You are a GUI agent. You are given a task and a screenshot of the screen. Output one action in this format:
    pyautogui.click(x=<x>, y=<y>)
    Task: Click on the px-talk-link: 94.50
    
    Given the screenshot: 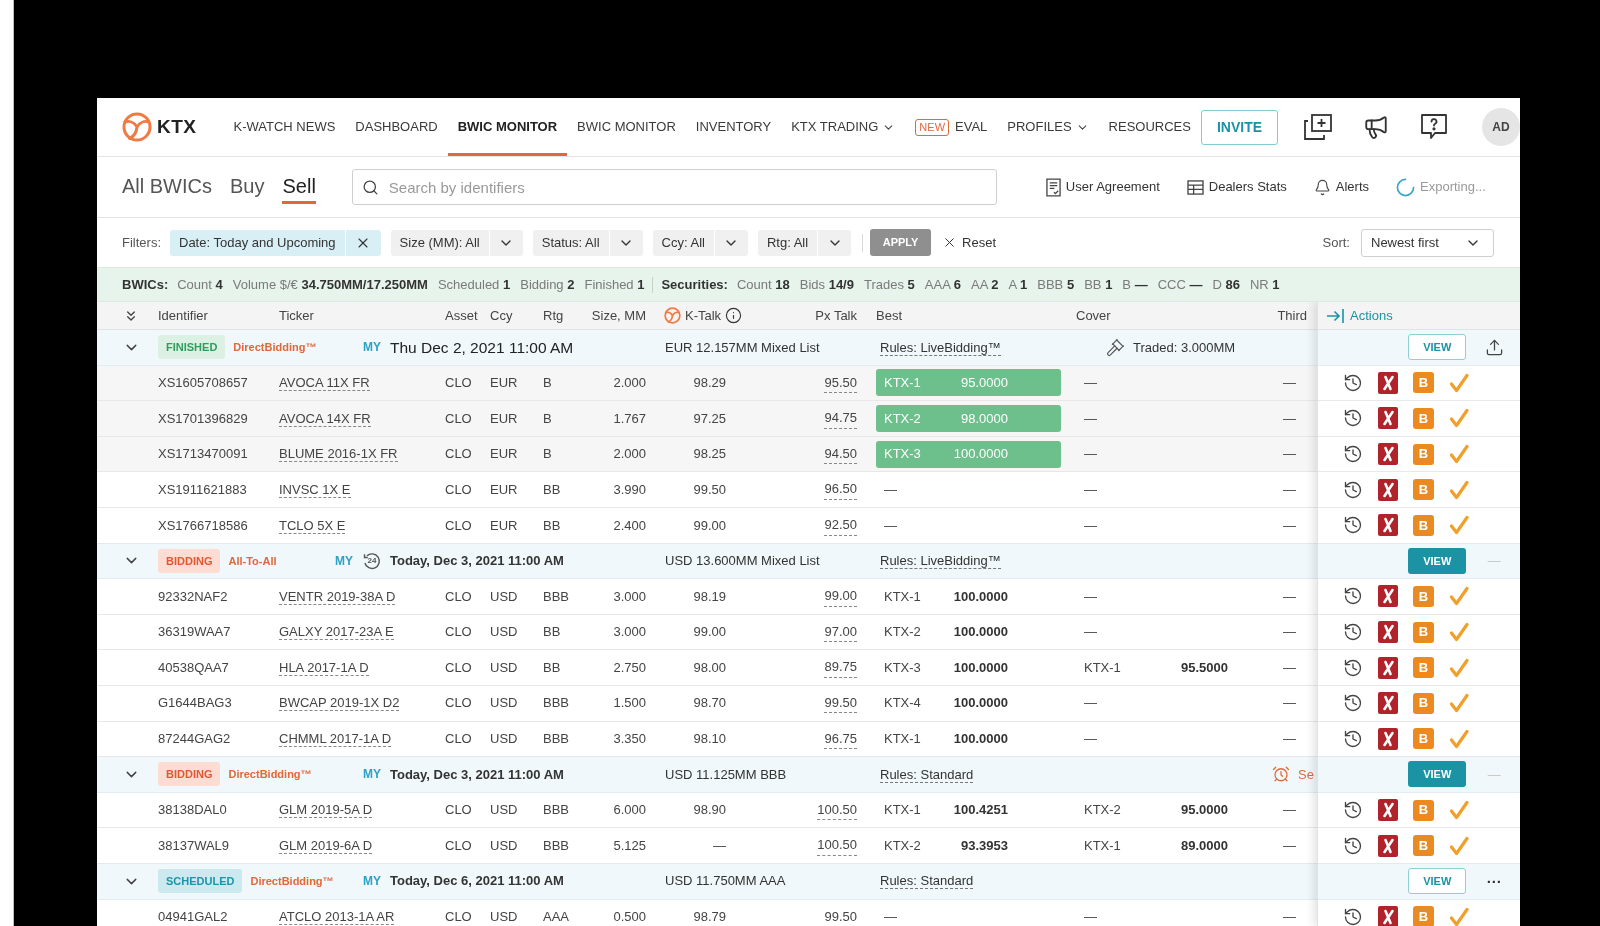 What is the action you would take?
    pyautogui.click(x=840, y=454)
    